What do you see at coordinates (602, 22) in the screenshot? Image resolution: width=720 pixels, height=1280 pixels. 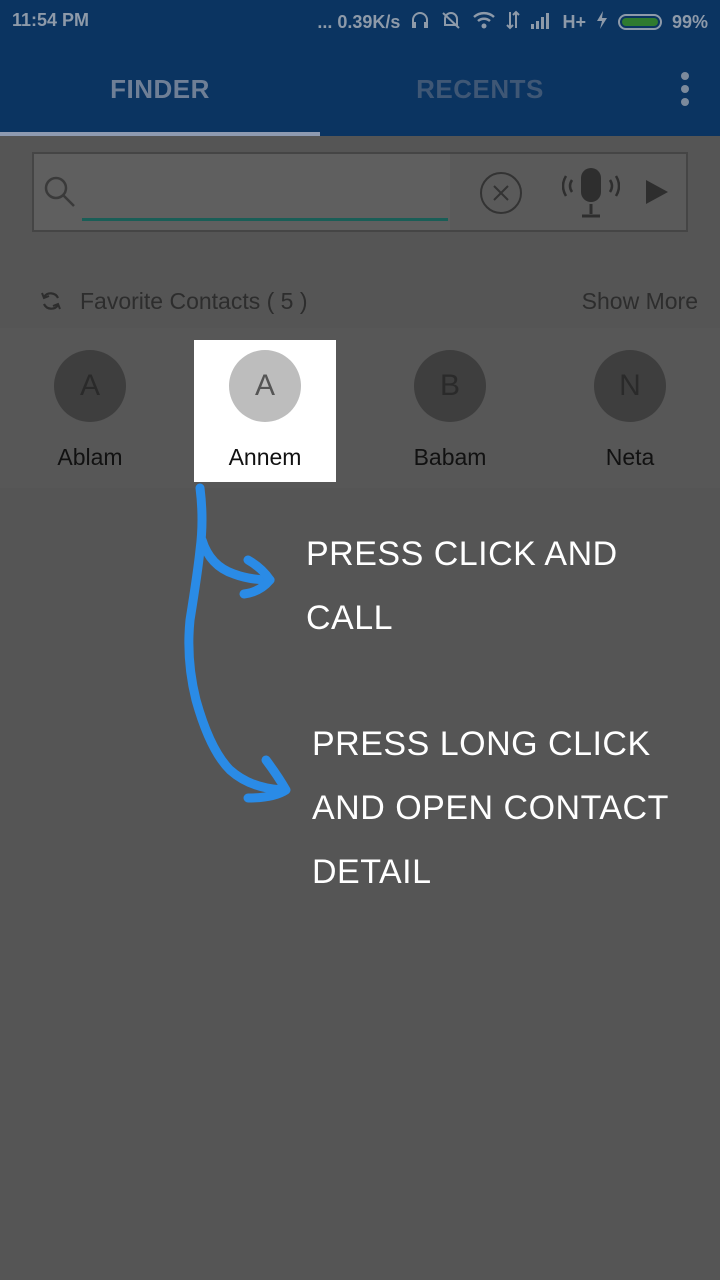 I see `charging-icon` at bounding box center [602, 22].